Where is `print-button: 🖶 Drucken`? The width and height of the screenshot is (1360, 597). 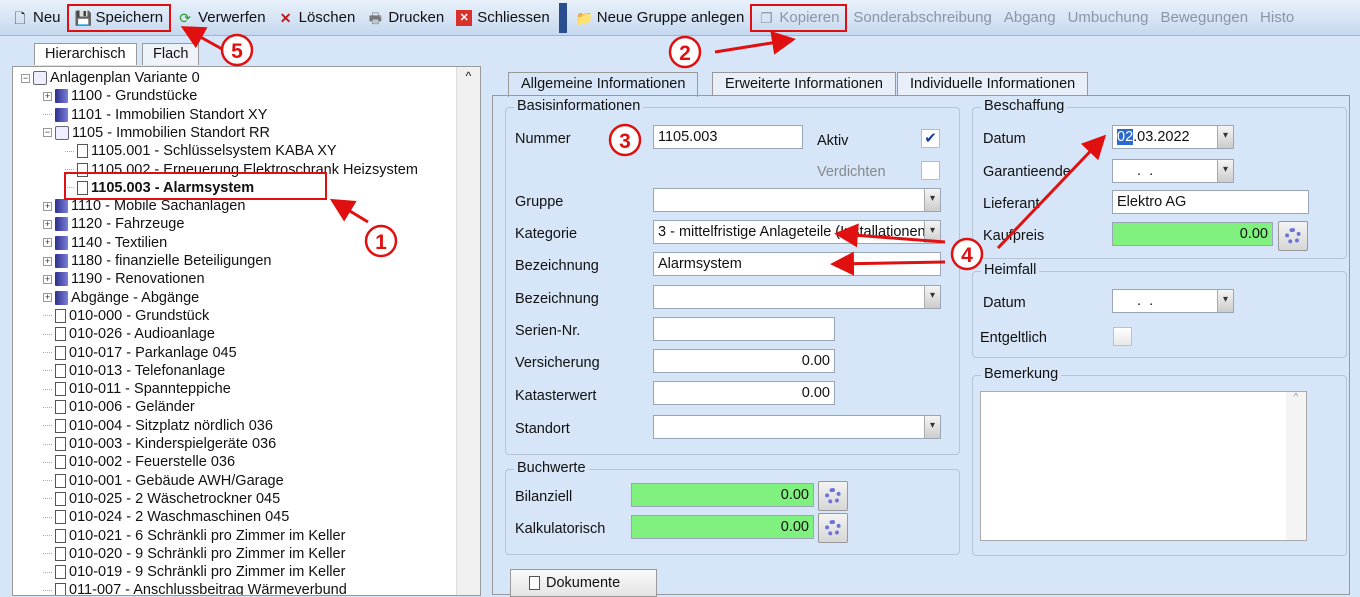
print-button: 🖶 Drucken is located at coordinates (405, 18).